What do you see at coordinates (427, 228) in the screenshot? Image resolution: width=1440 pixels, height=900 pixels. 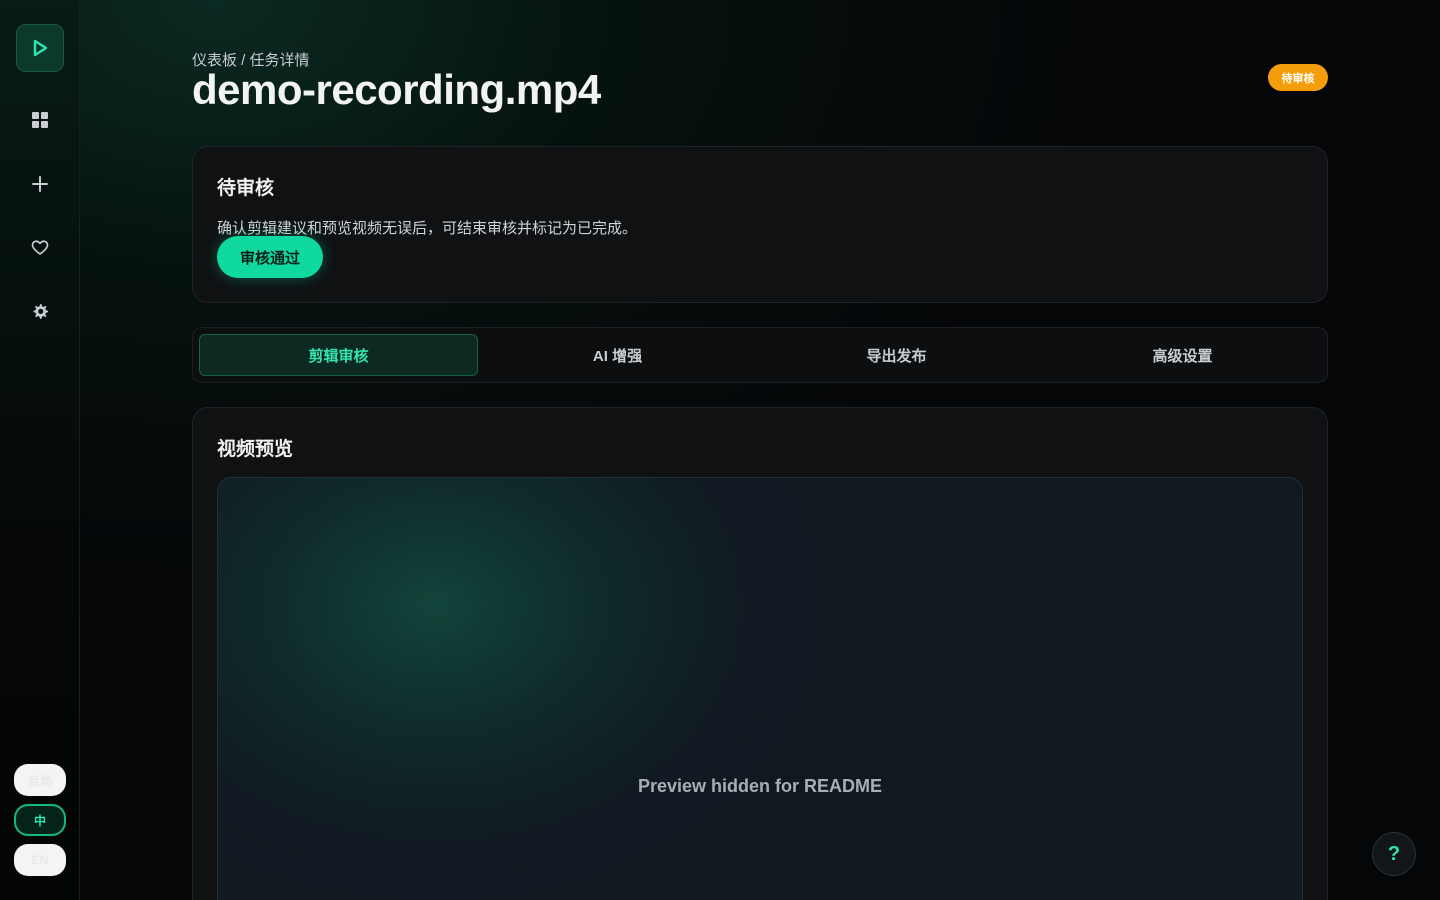 I see `review-description: 确认剪辑建议和预览视频无误后，可结束审核并标记为已完成。` at bounding box center [427, 228].